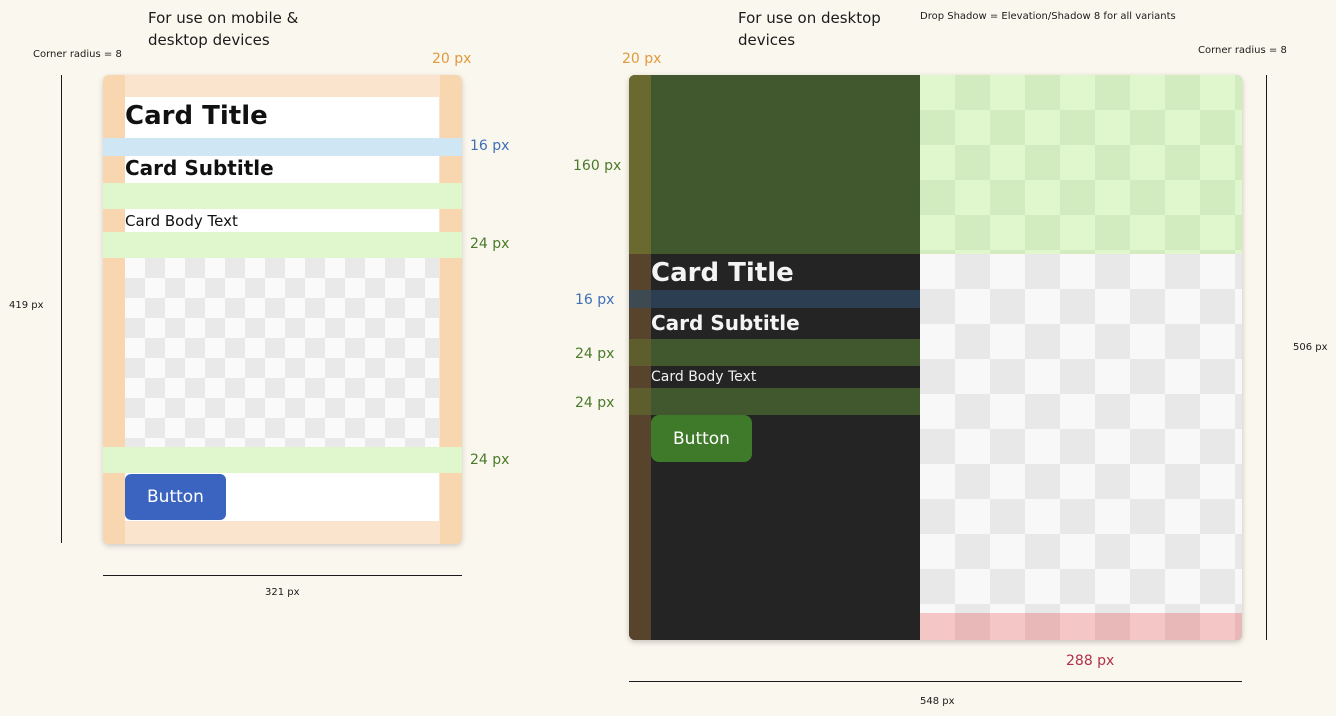 This screenshot has height=716, width=1336. What do you see at coordinates (282, 245) in the screenshot?
I see `mobile-gap-24-b` at bounding box center [282, 245].